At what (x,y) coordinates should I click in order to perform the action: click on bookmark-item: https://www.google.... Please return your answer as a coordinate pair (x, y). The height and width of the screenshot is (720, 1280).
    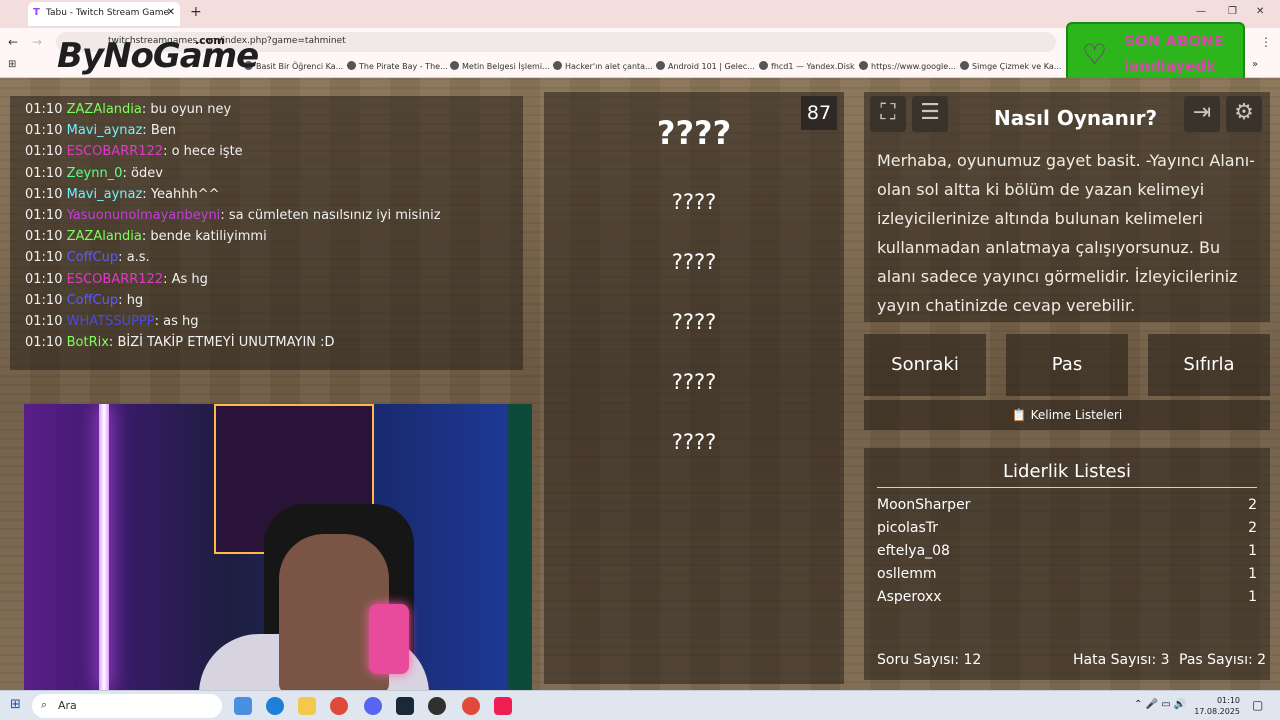
    Looking at the image, I should click on (907, 66).